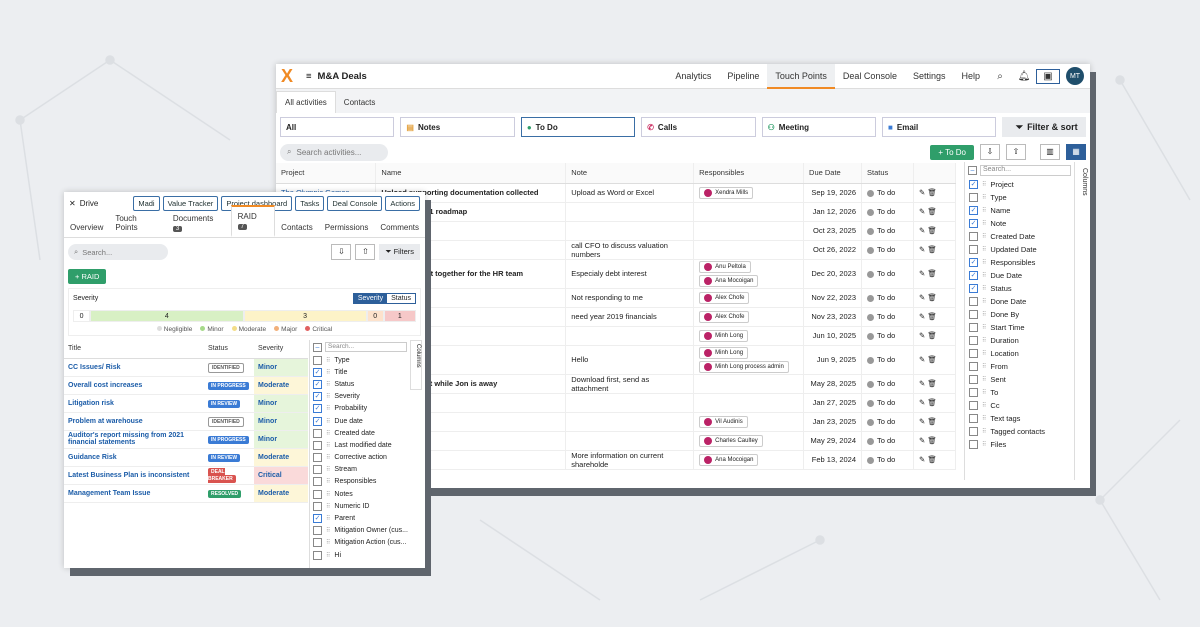 This screenshot has height=627, width=1200. What do you see at coordinates (1019, 405) in the screenshot?
I see `column-option: ⠿ Cc` at bounding box center [1019, 405].